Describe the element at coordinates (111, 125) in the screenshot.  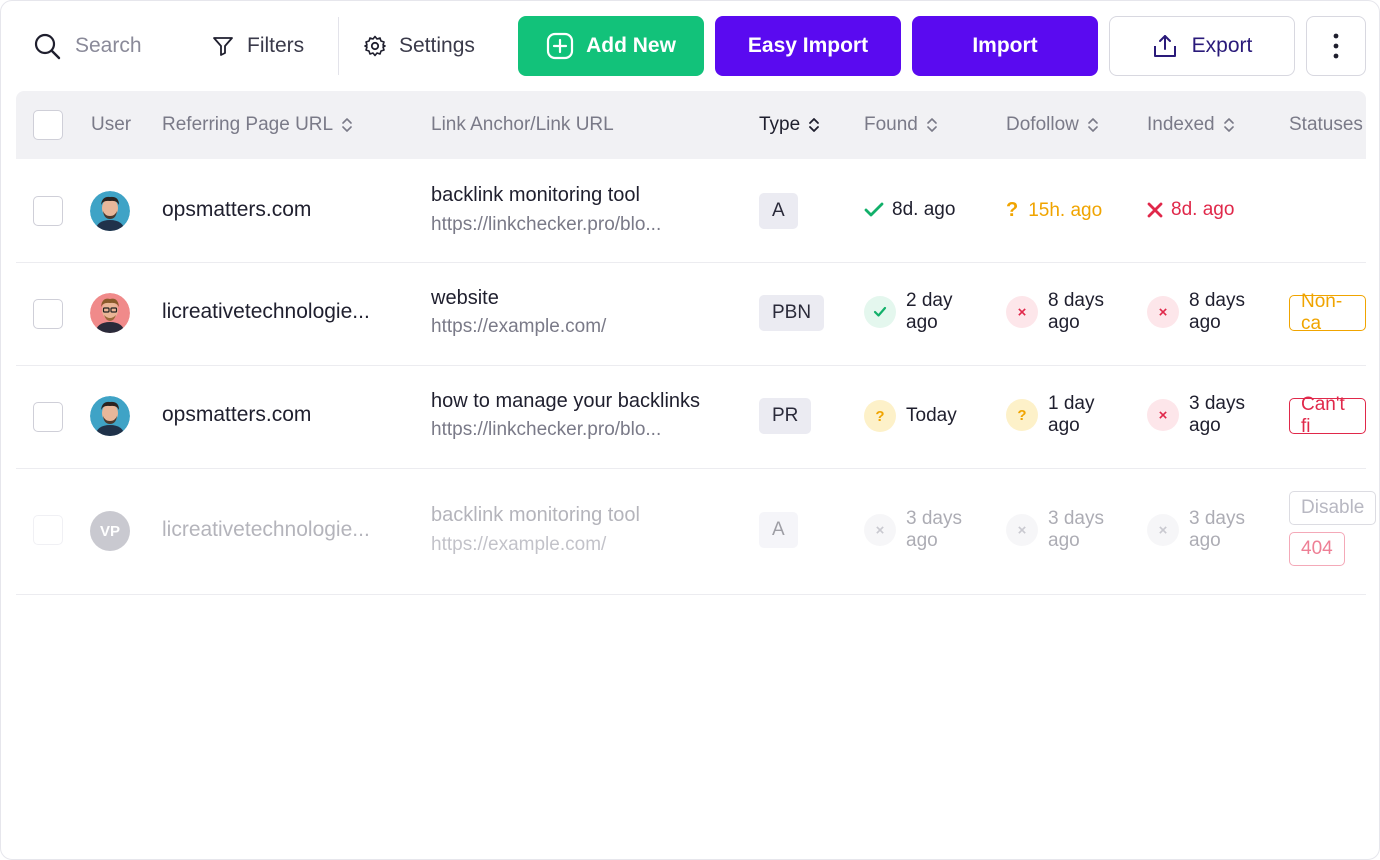
I see `column-header-user: User` at that location.